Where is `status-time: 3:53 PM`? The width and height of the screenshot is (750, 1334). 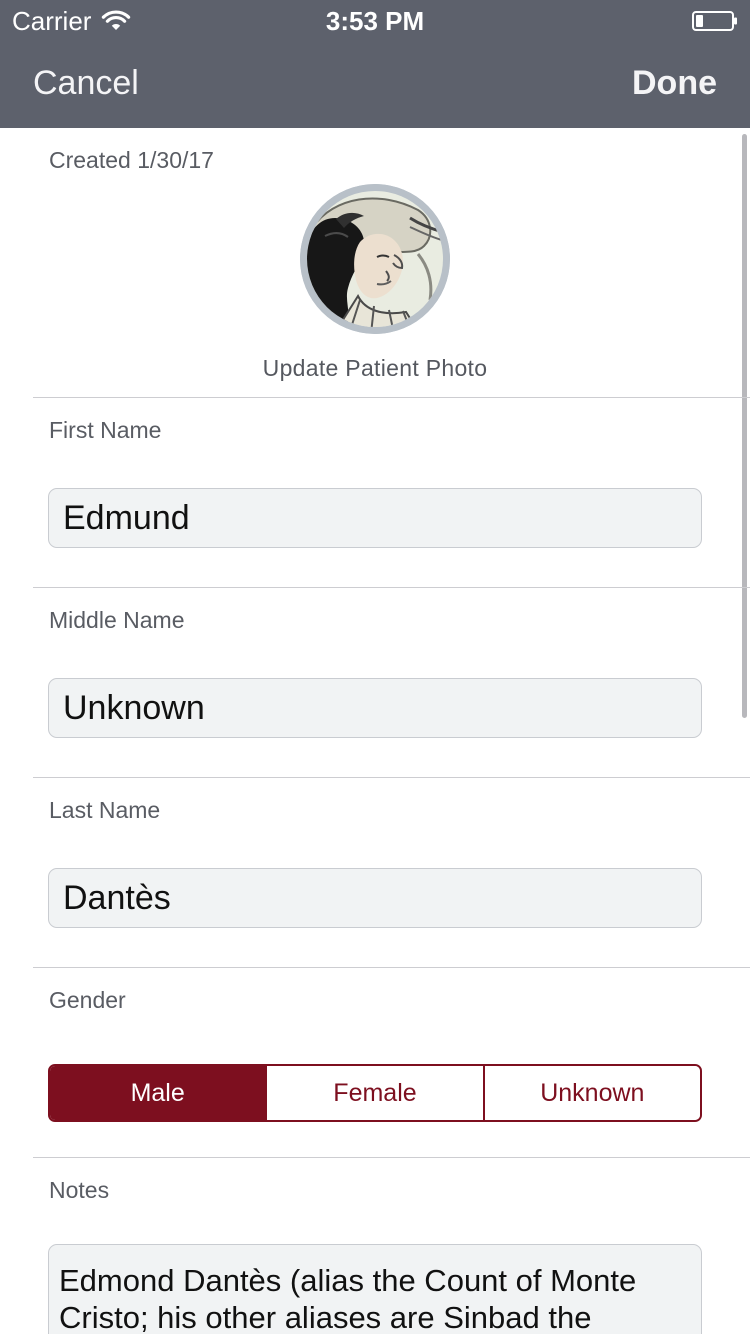
status-time: 3:53 PM is located at coordinates (375, 21).